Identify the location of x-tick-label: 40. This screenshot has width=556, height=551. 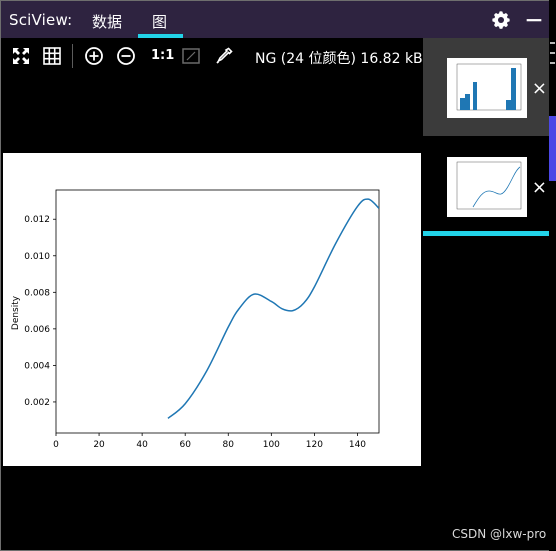
(142, 445).